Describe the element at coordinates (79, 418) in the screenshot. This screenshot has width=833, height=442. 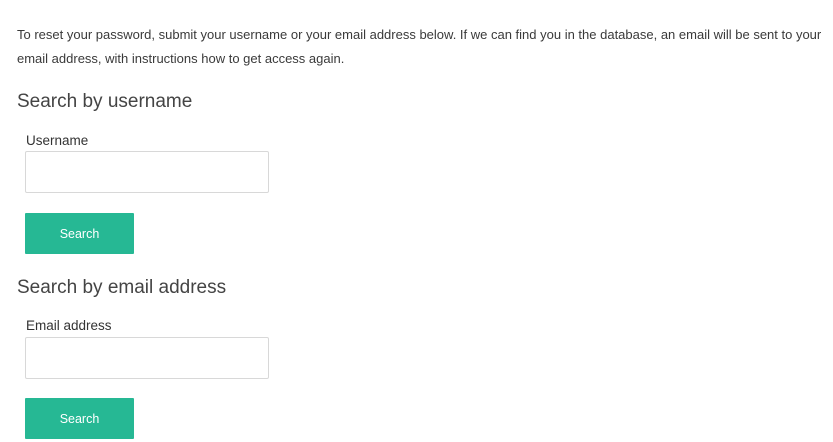
I see `search-by-email-button: Search` at that location.